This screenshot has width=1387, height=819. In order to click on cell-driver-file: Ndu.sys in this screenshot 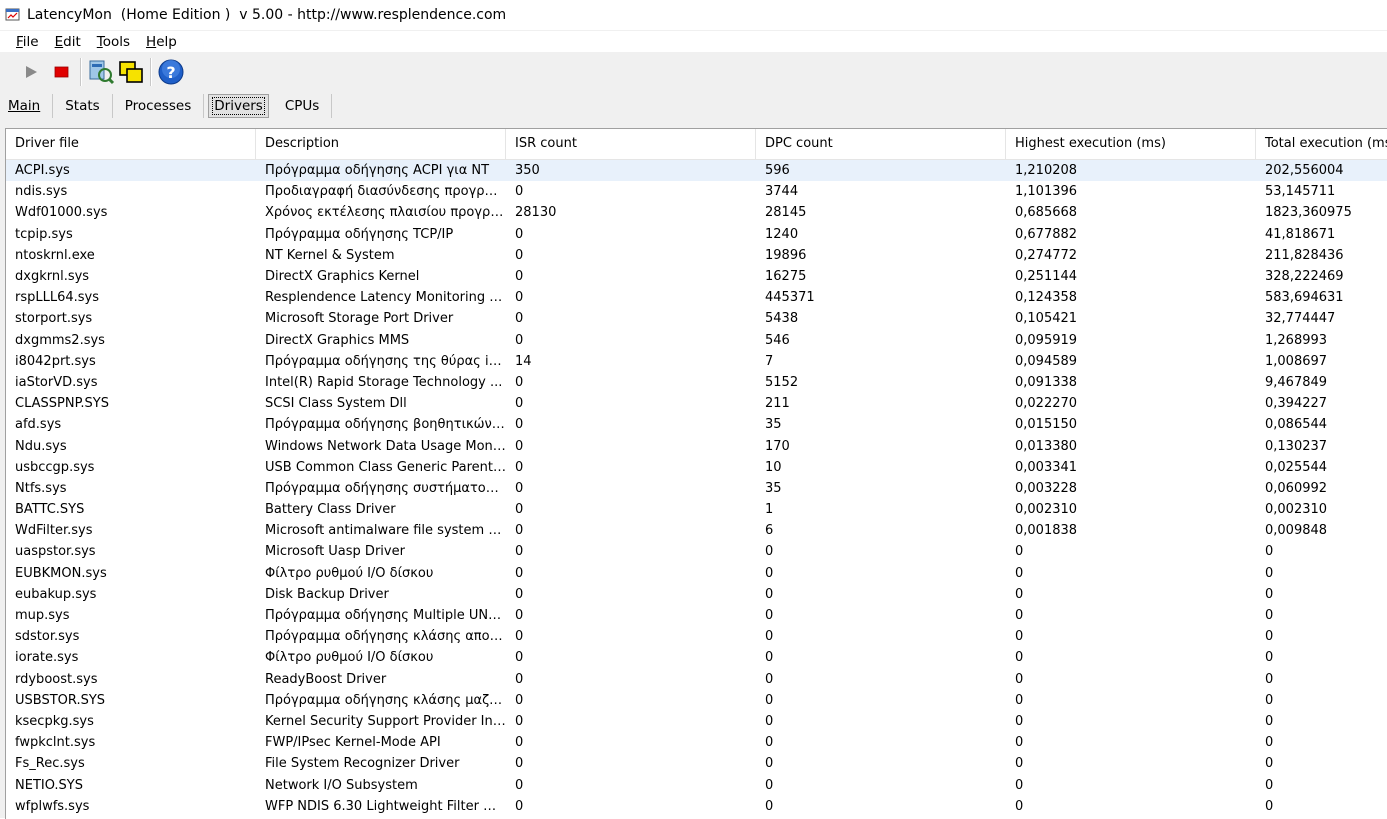, I will do `click(41, 446)`.